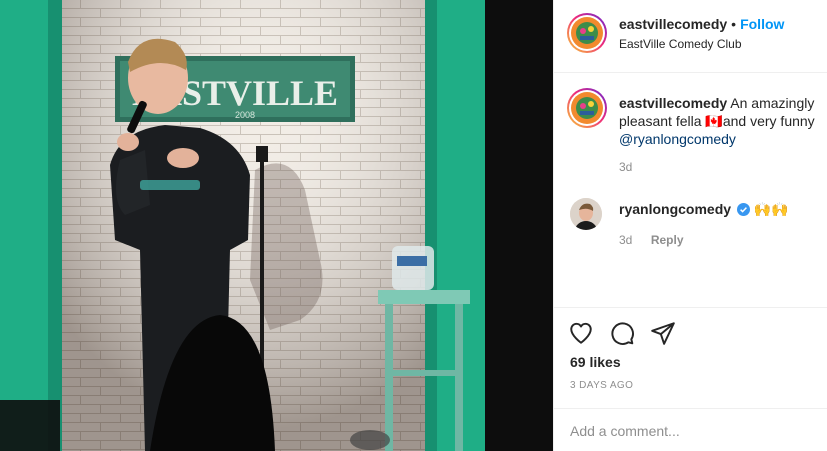  What do you see at coordinates (595, 362) in the screenshot?
I see `likes-count: 69 likes` at bounding box center [595, 362].